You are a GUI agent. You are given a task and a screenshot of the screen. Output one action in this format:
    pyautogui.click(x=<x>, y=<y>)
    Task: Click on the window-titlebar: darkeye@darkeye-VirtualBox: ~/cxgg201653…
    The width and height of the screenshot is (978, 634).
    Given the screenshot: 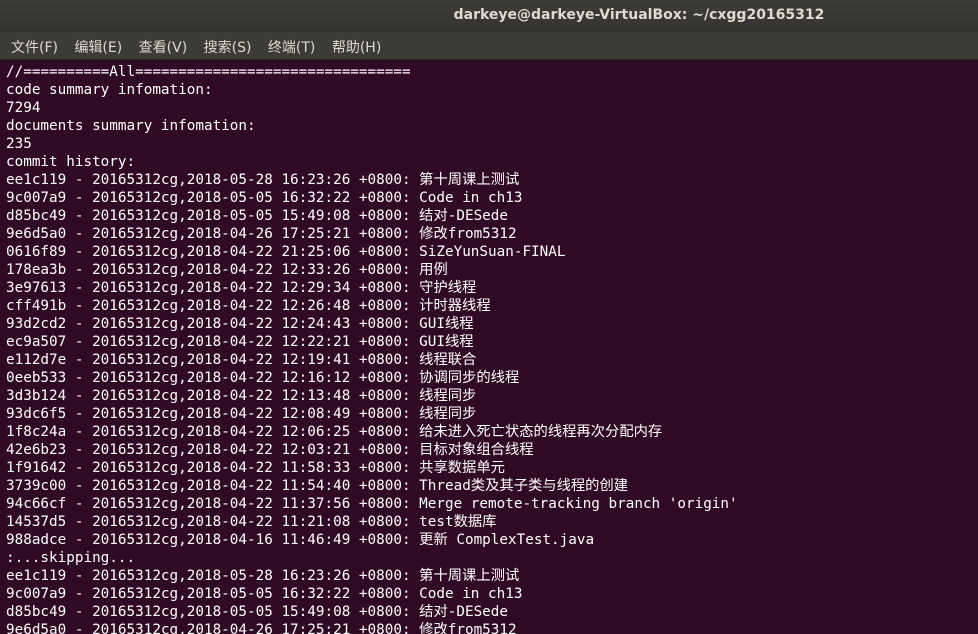 What is the action you would take?
    pyautogui.click(x=489, y=16)
    